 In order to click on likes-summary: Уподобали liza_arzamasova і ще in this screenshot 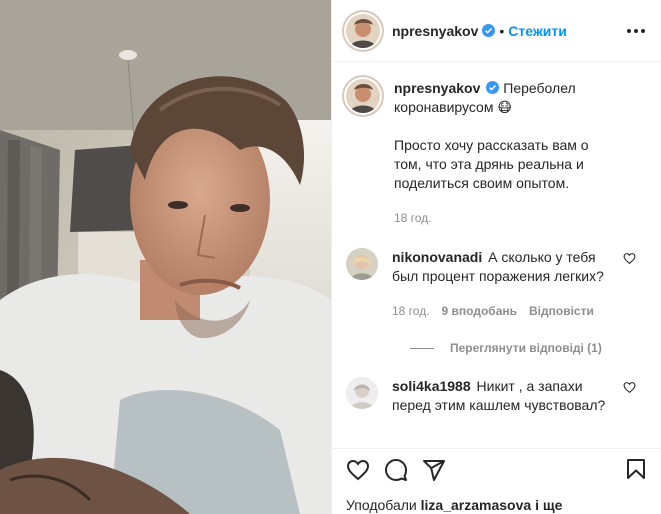, I will do `click(497, 505)`.